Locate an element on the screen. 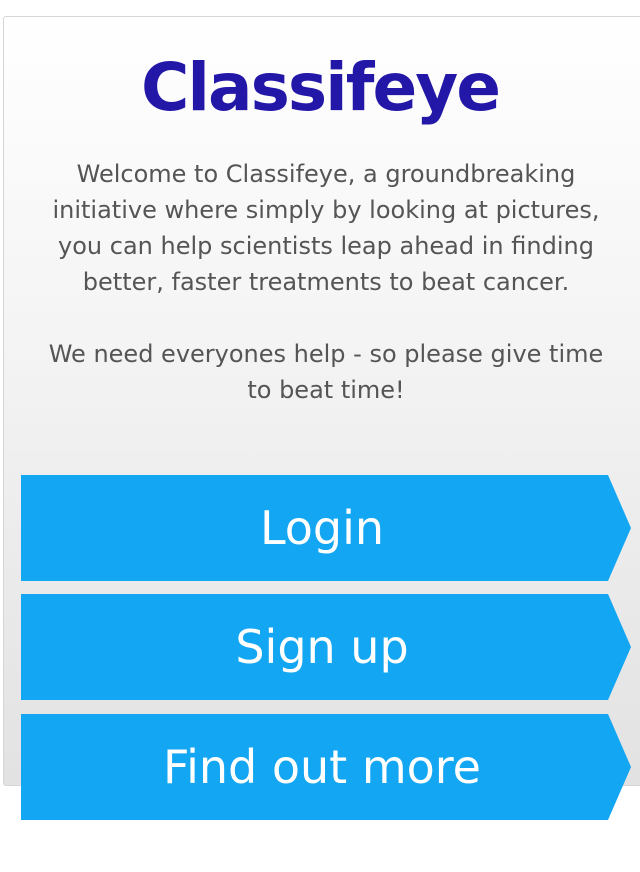 Image resolution: width=640 pixels, height=872 pixels. login-button-label: Login is located at coordinates (322, 528).